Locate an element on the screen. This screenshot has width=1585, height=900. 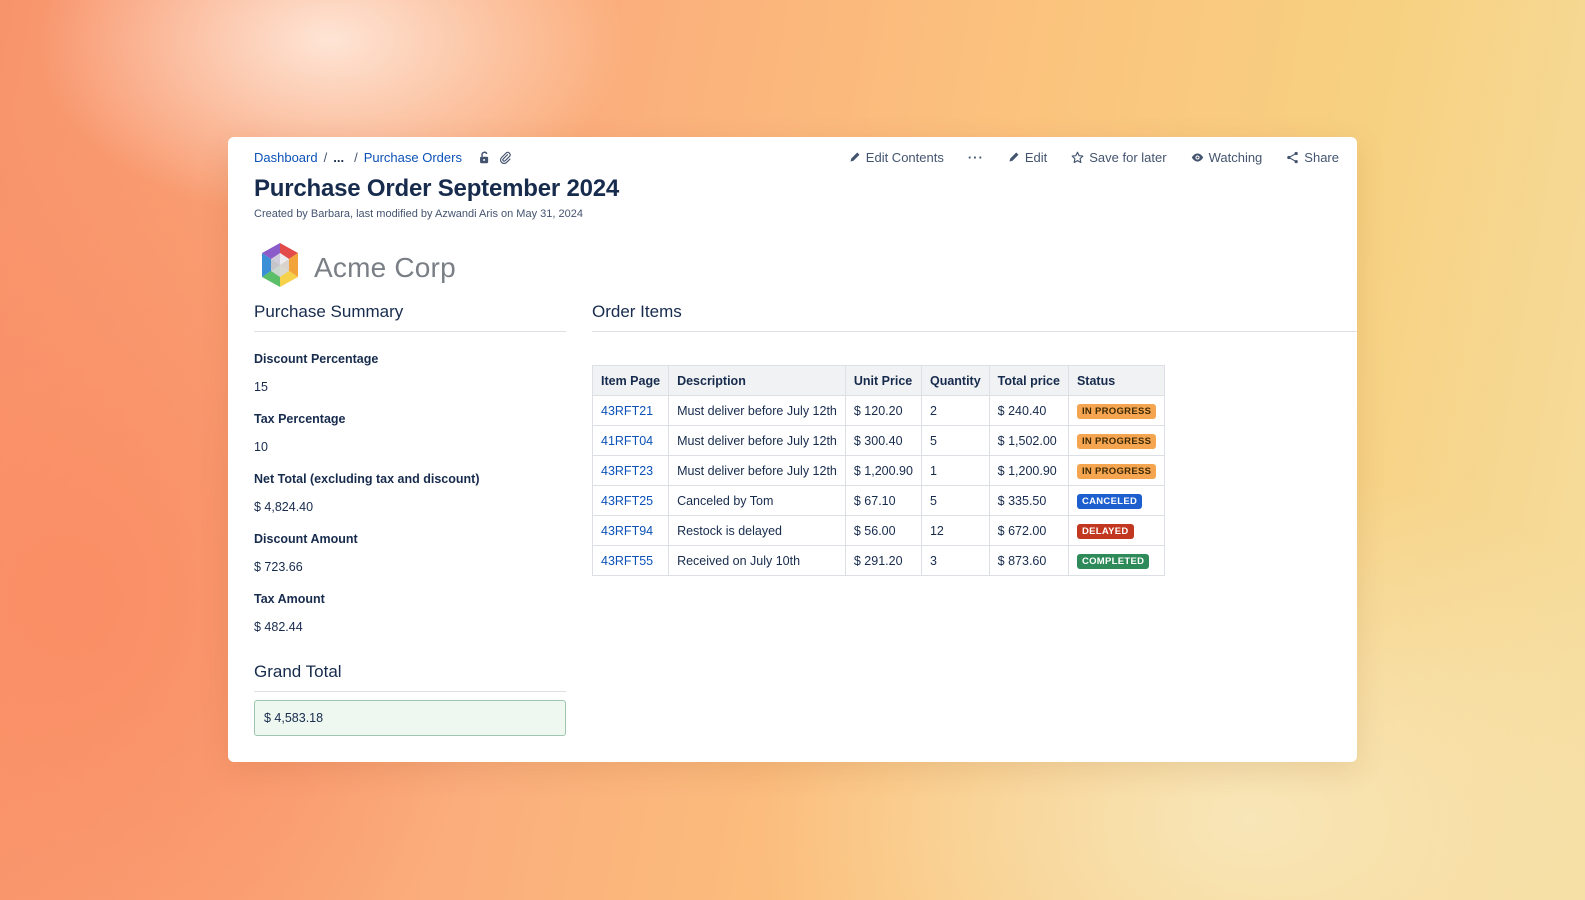
item-page-link: 43RFT23 is located at coordinates (627, 471).